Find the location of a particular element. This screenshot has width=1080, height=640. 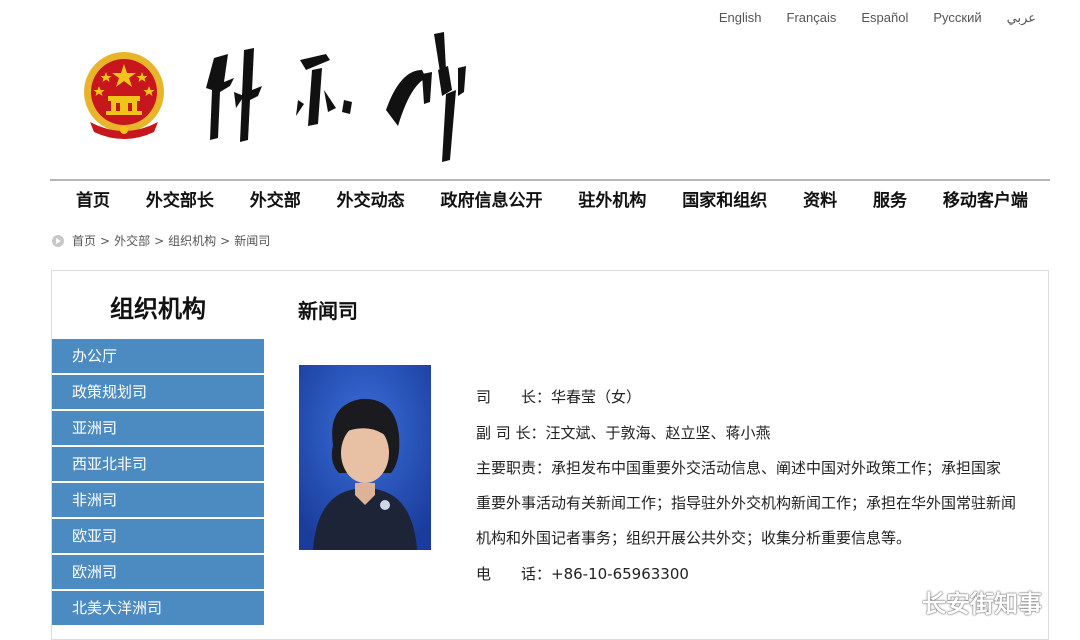

nav-gov-info: 政府信息公开 is located at coordinates (492, 201).